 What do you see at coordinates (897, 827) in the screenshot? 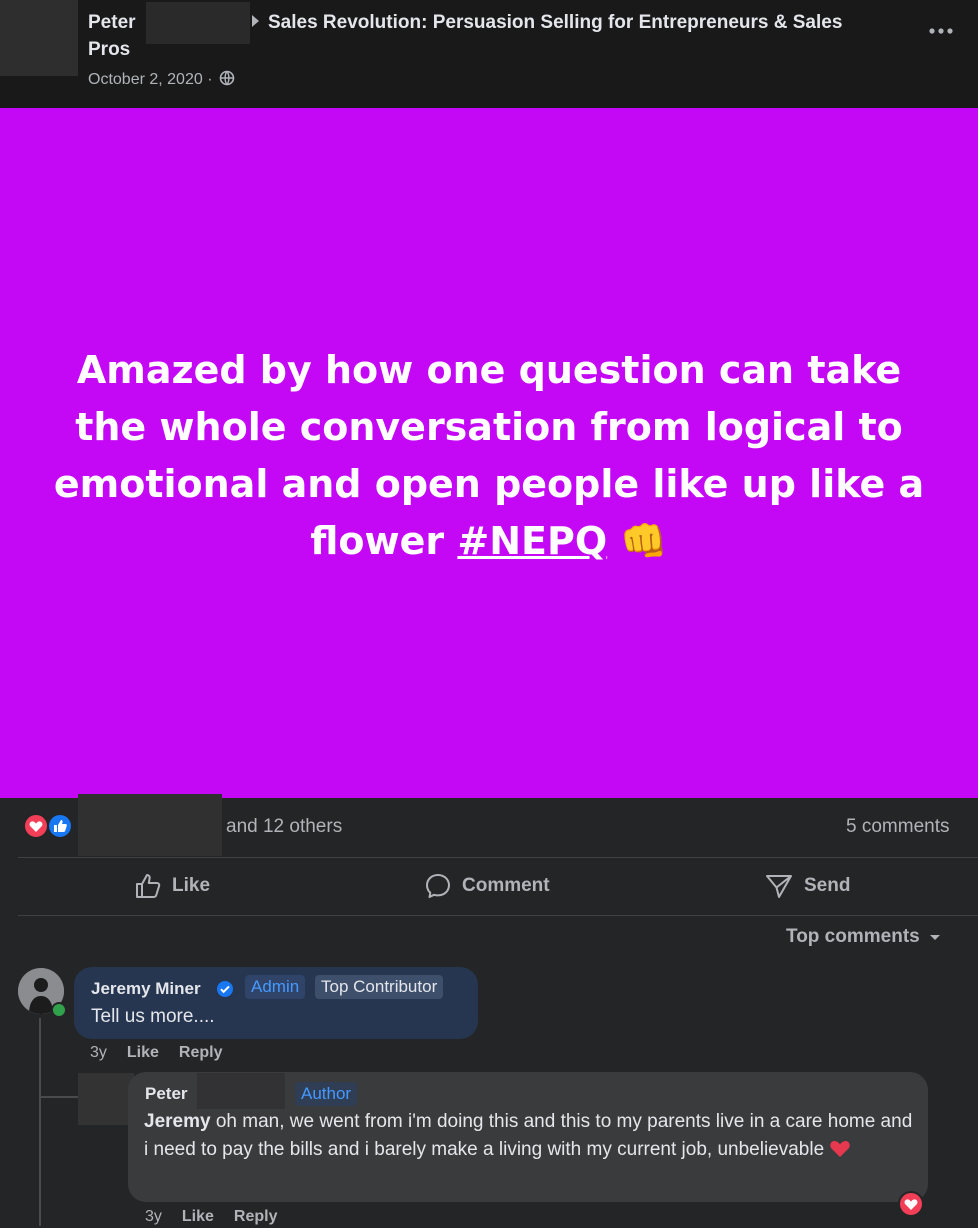
I see `comments-count: 5 comments` at bounding box center [897, 827].